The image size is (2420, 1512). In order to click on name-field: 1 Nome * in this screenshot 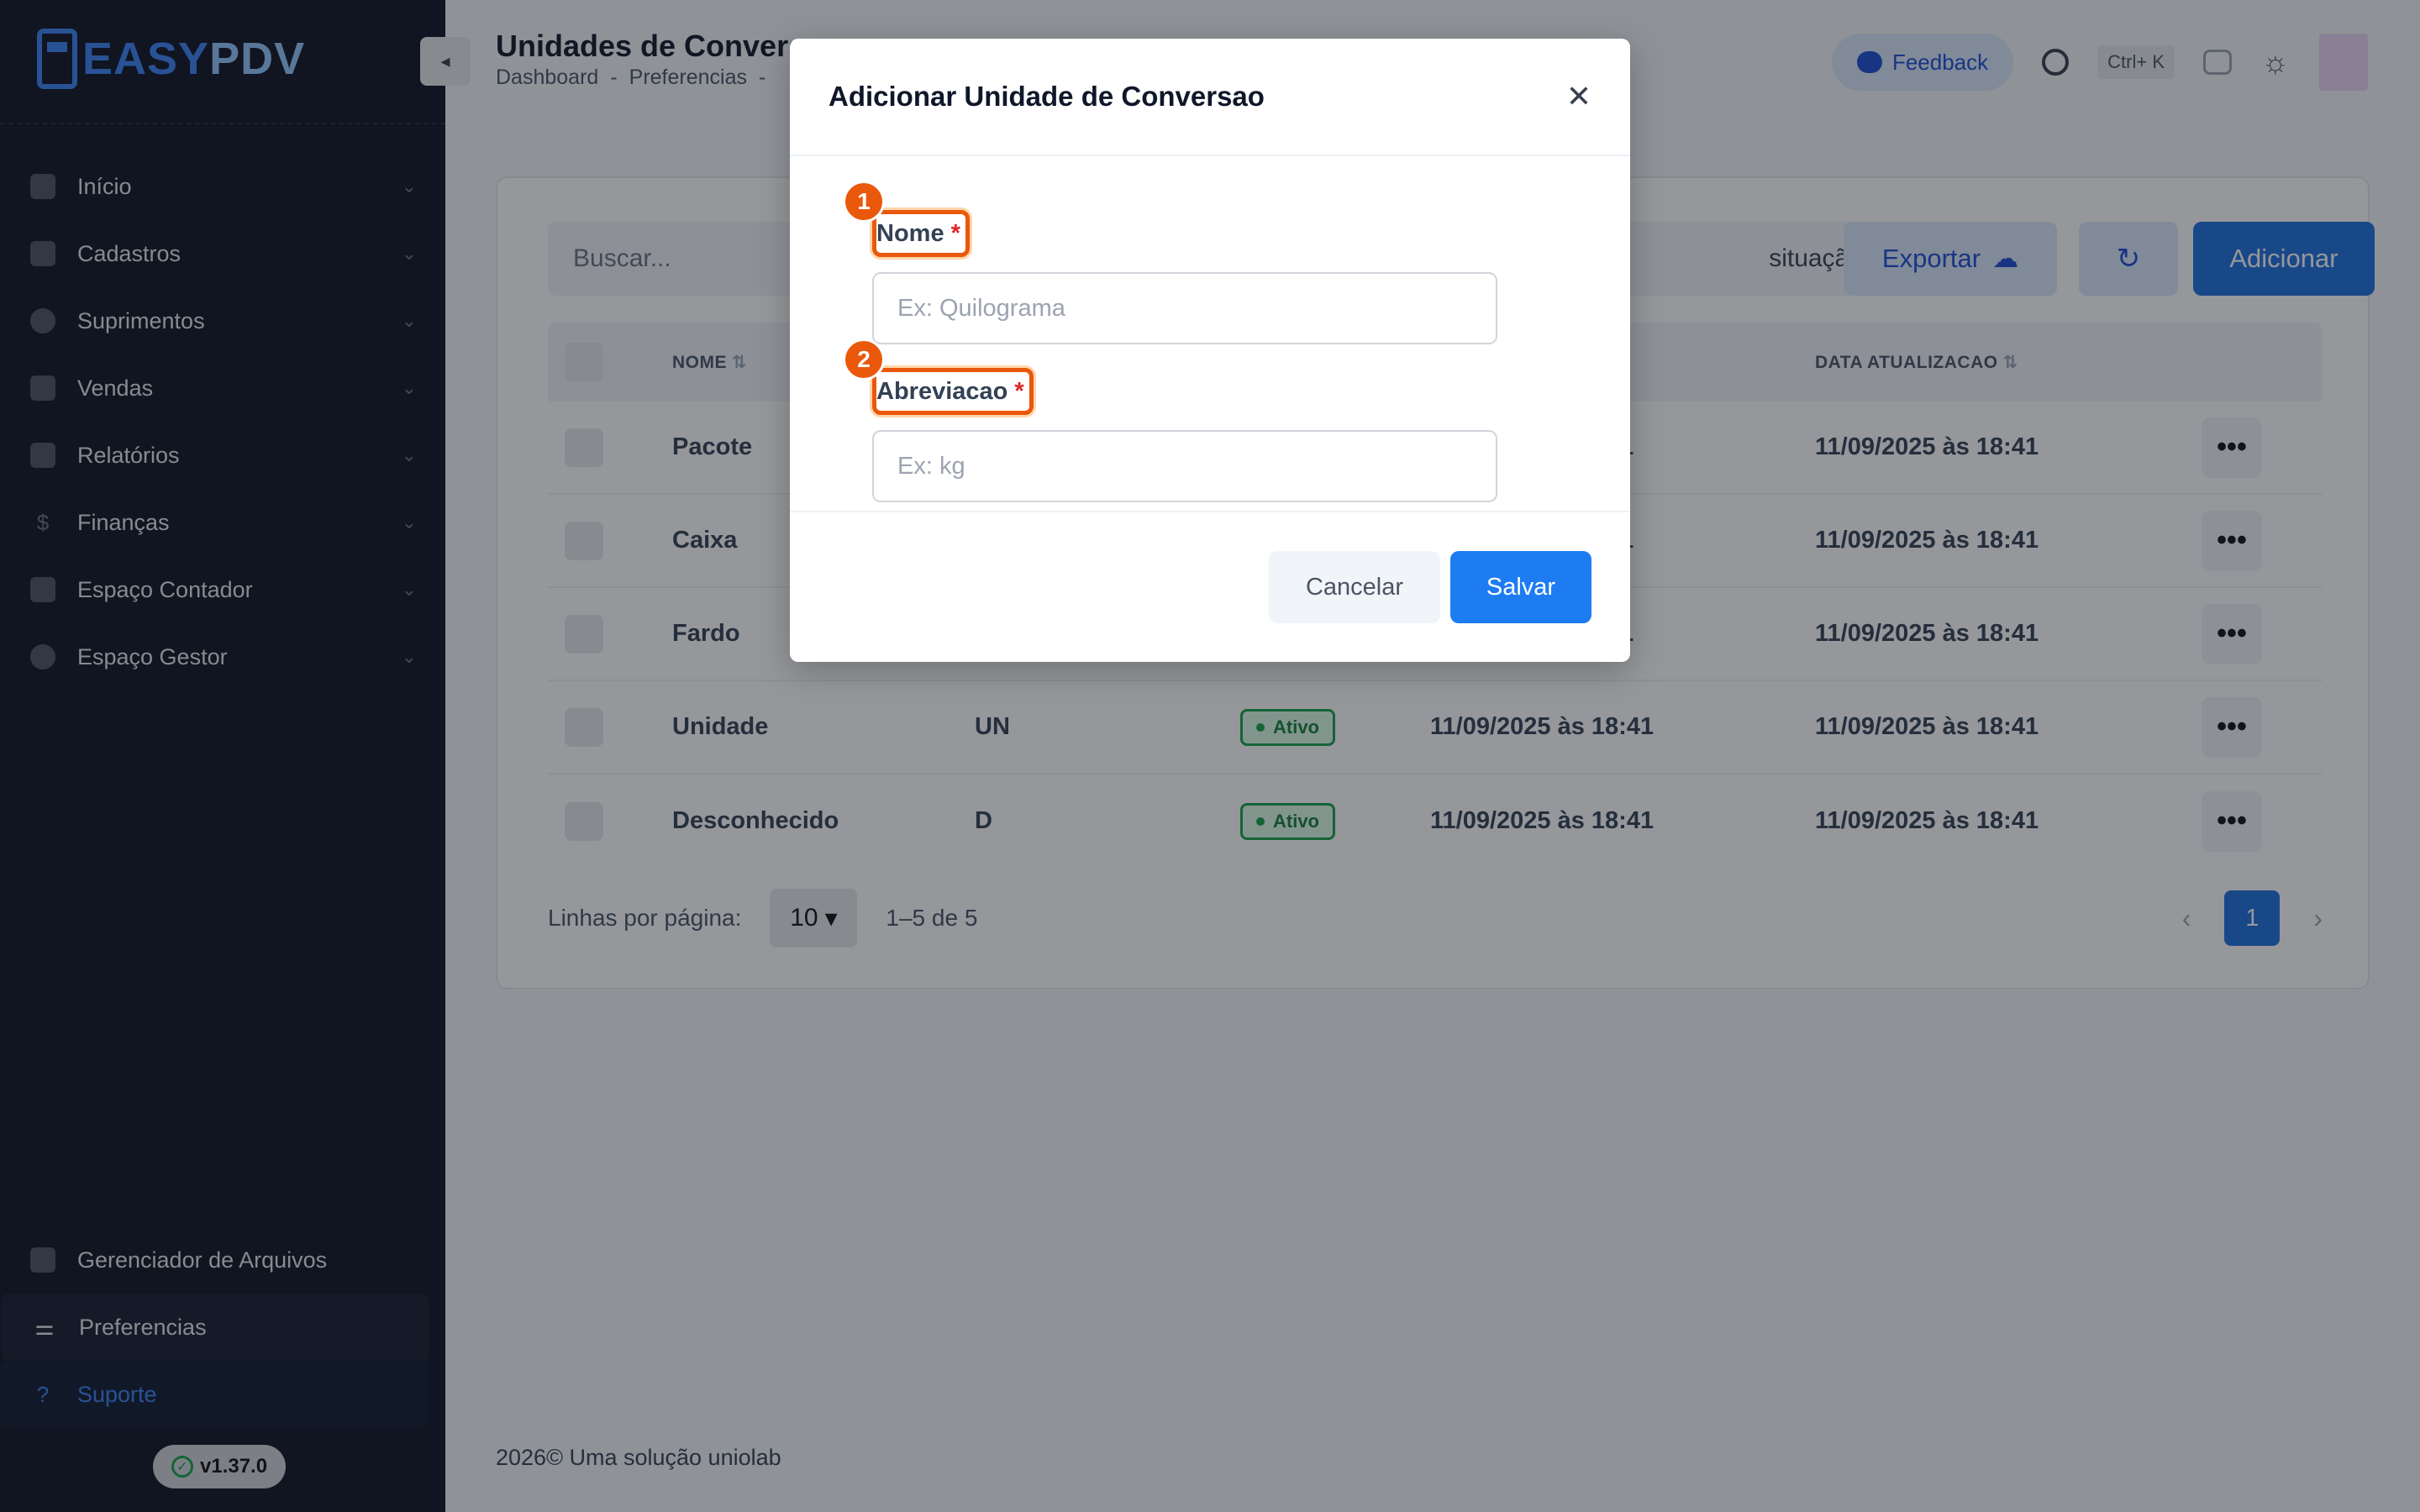, I will do `click(1170, 262)`.